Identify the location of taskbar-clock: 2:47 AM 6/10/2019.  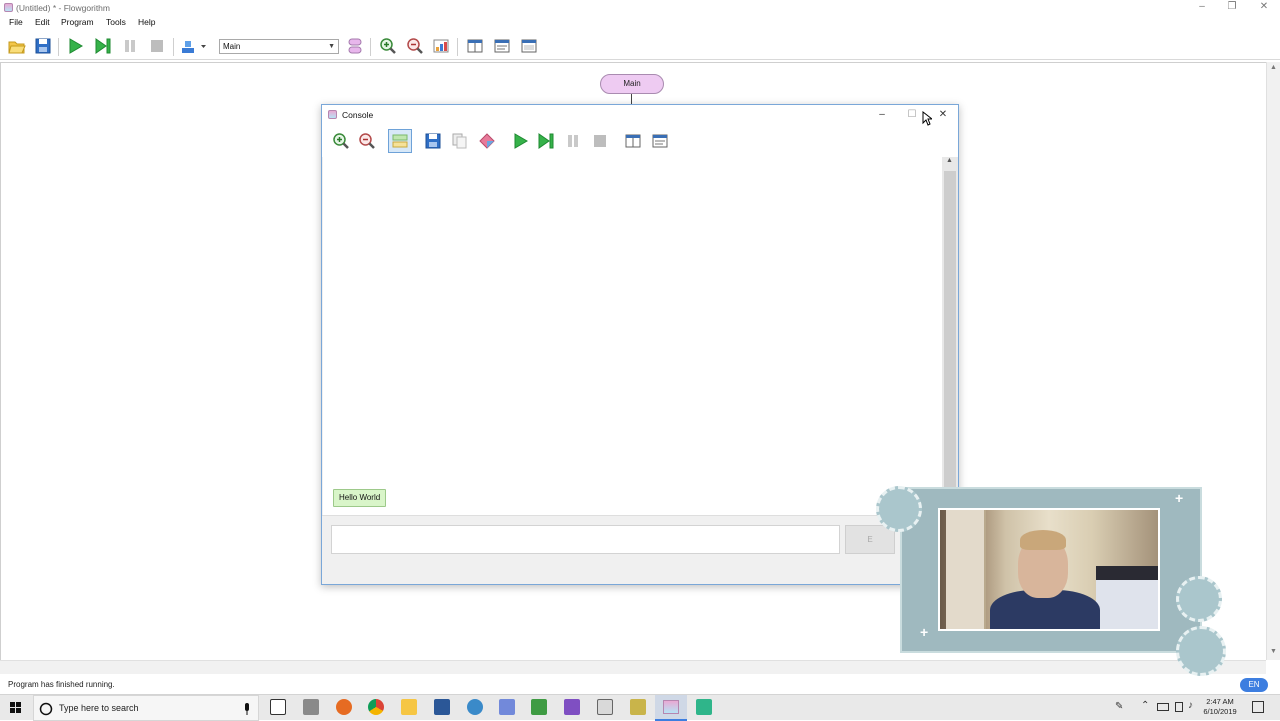
(1220, 707).